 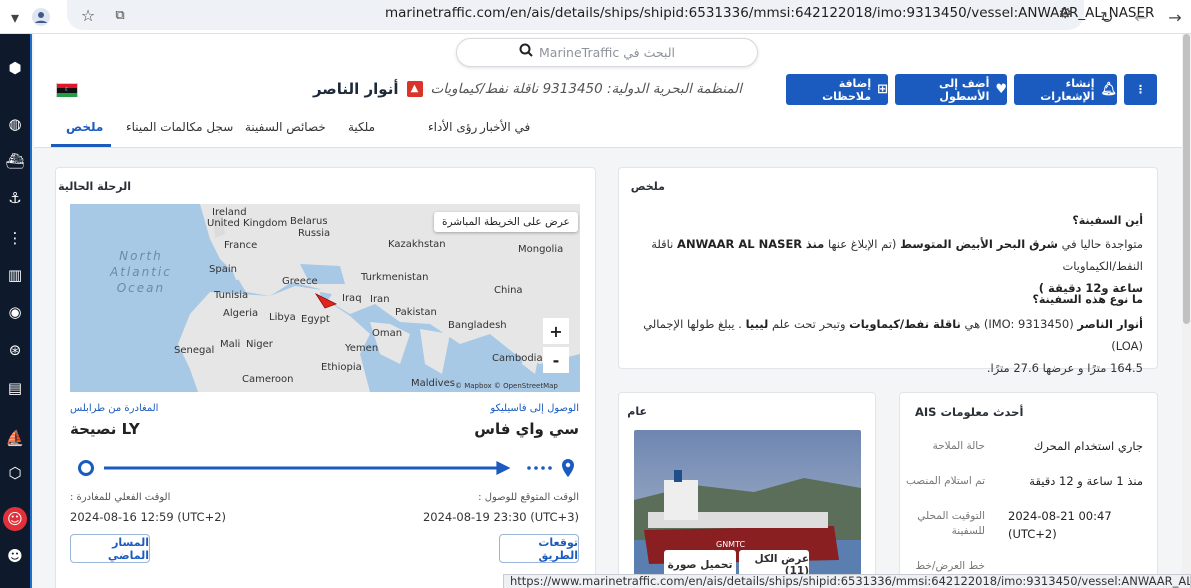 I want to click on alert-user-icon: ☺, so click(x=15, y=519).